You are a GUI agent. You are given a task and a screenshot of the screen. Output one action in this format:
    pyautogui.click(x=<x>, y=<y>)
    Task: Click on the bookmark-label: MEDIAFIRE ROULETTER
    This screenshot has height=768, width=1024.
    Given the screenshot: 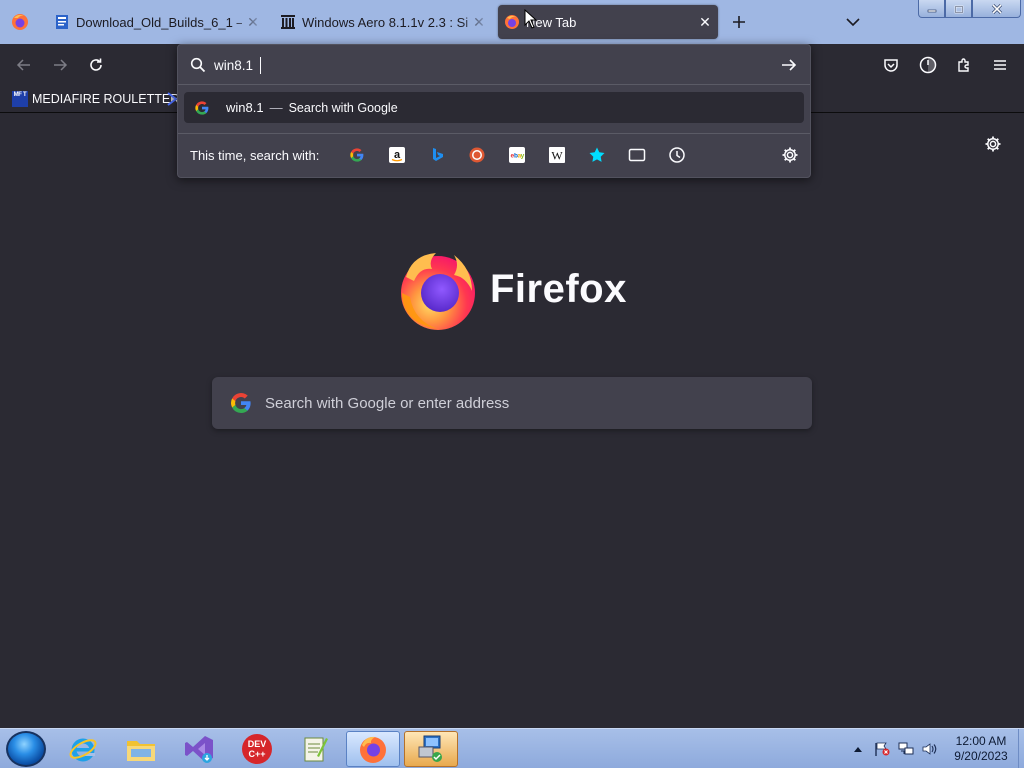 What is the action you would take?
    pyautogui.click(x=106, y=99)
    